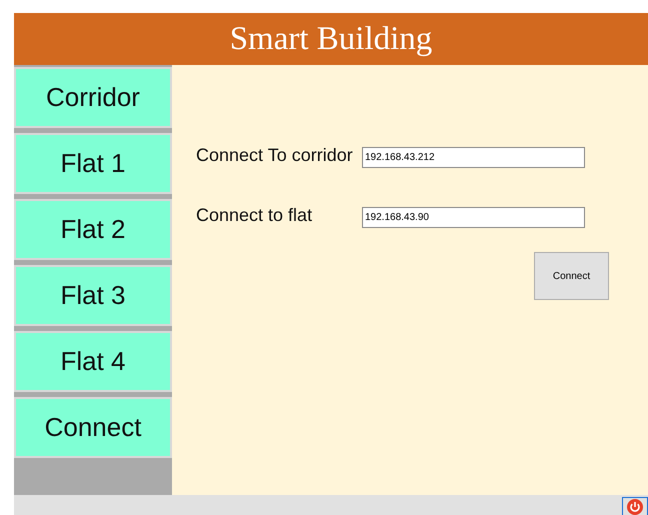 The image size is (648, 515). I want to click on nav-button: Corridor, so click(93, 97).